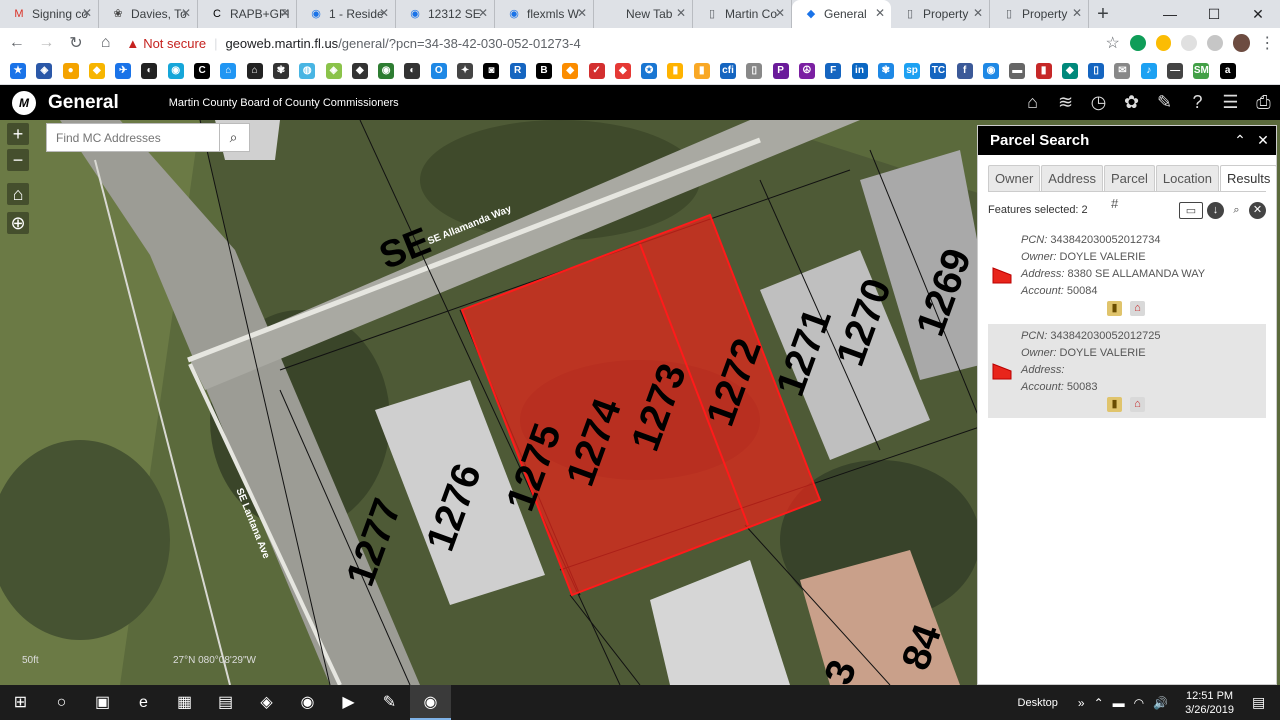 This screenshot has width=1280, height=720. I want to click on task-view-icon: ▣, so click(102, 702).